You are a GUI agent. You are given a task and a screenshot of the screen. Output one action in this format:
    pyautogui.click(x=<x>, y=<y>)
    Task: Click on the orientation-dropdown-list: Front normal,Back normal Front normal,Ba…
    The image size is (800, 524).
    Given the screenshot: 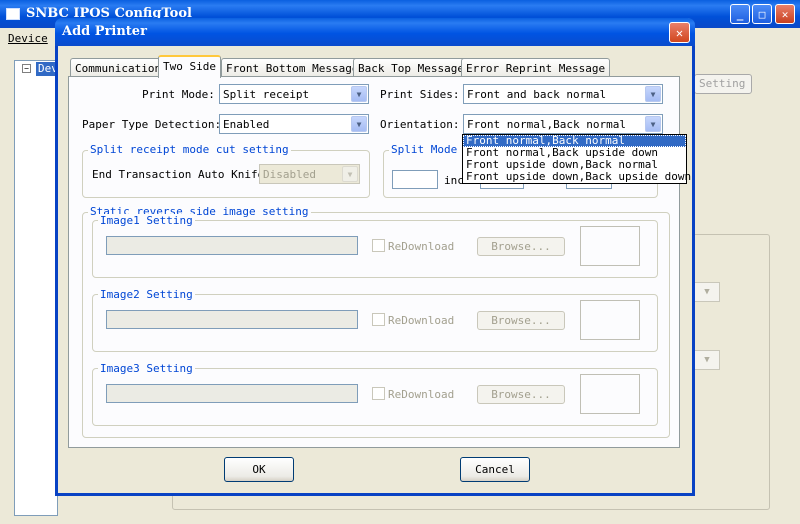 What is the action you would take?
    pyautogui.click(x=576, y=159)
    